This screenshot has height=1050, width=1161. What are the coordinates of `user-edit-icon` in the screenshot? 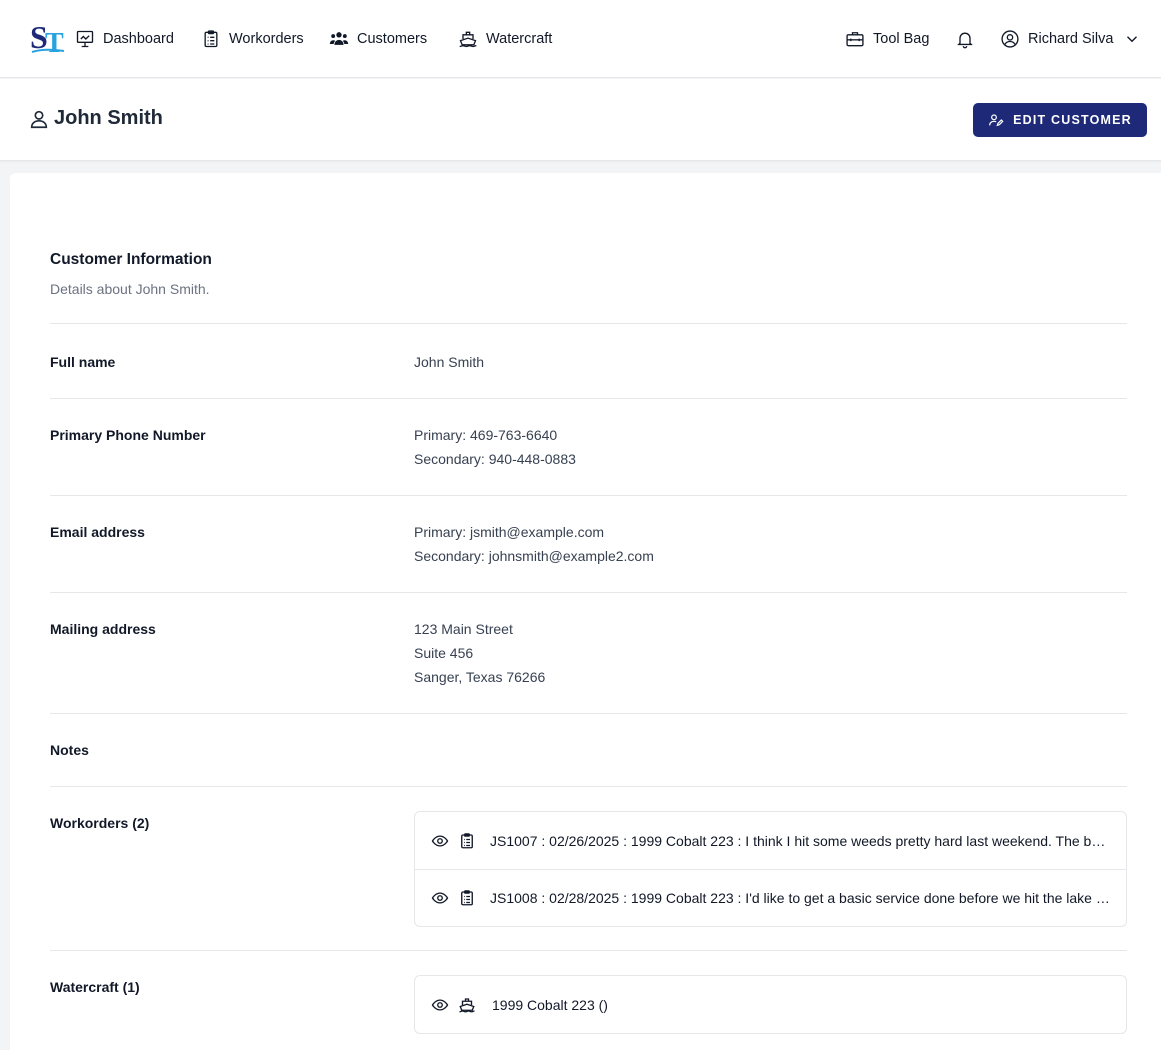 It's located at (996, 120).